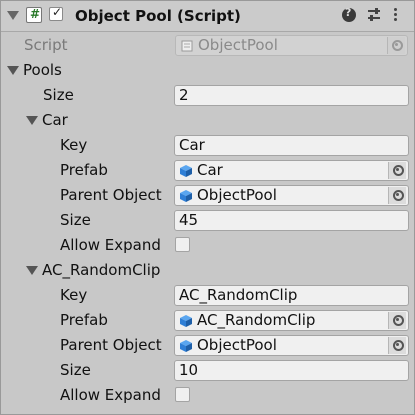 This screenshot has height=415, width=415. I want to click on pools-size-input: 2, so click(291, 95).